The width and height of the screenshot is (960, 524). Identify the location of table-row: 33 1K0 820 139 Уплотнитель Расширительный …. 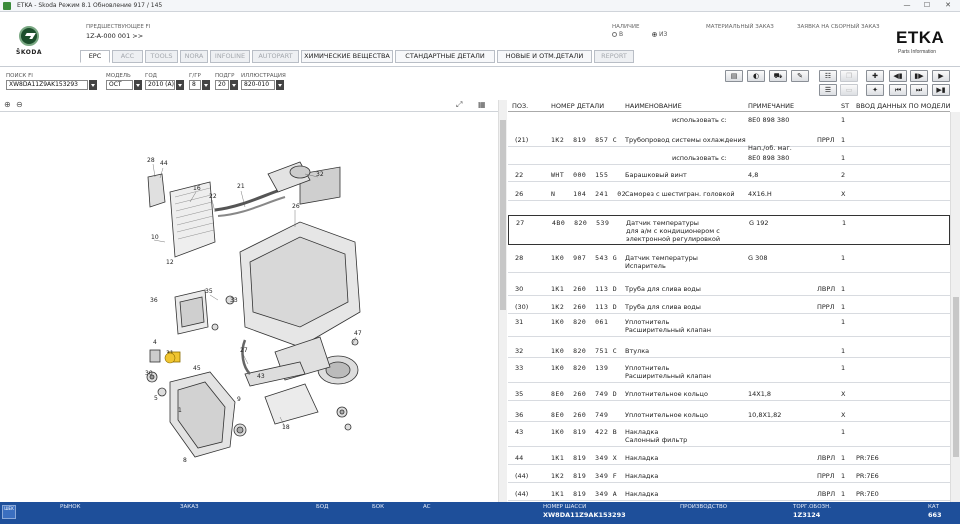
(729, 372).